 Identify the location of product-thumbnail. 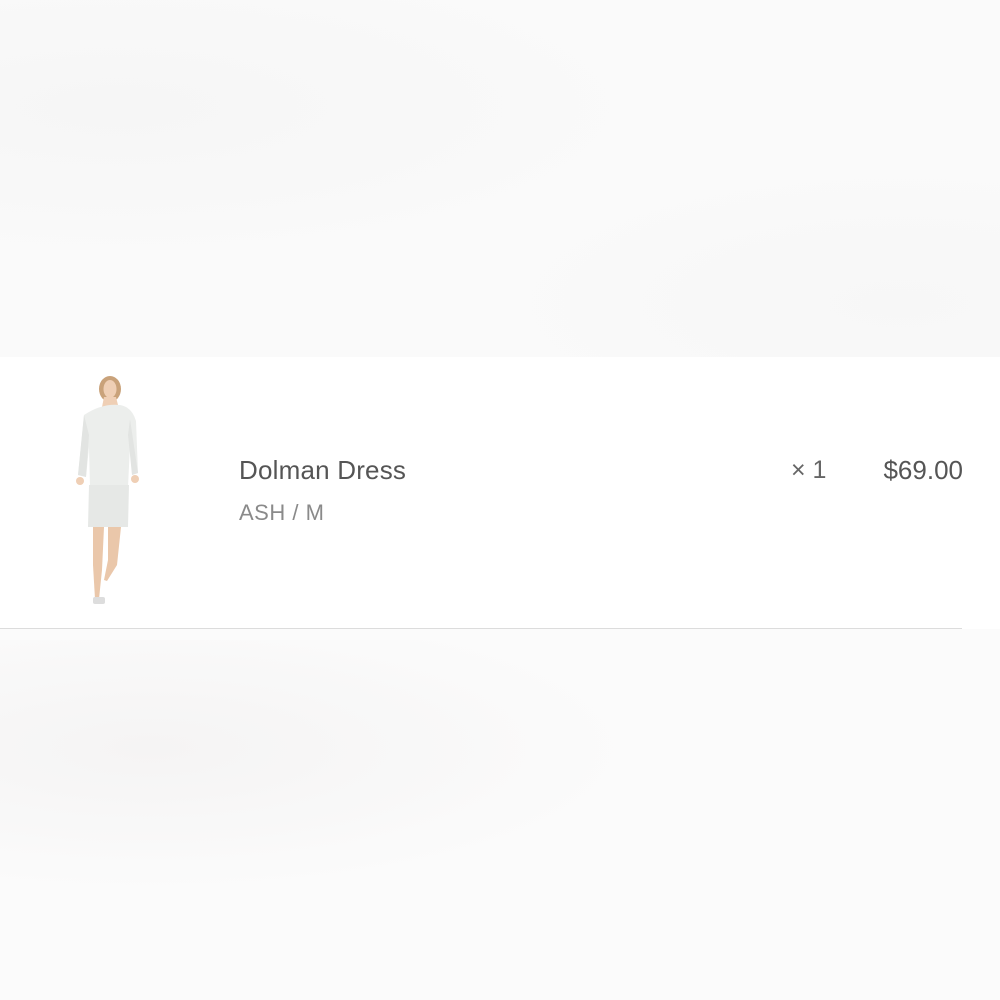
(106, 491).